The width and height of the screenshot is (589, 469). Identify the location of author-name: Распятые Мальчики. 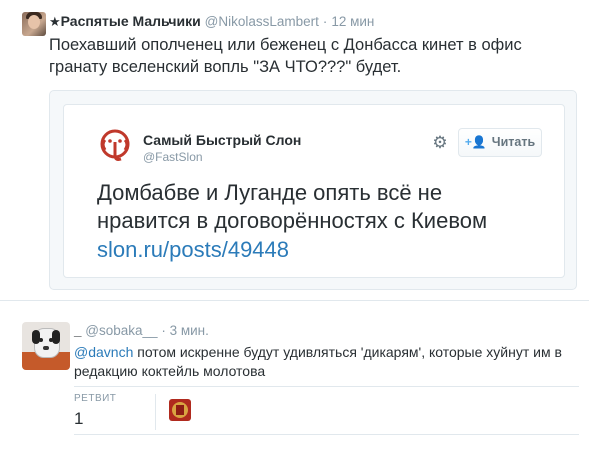
(131, 21).